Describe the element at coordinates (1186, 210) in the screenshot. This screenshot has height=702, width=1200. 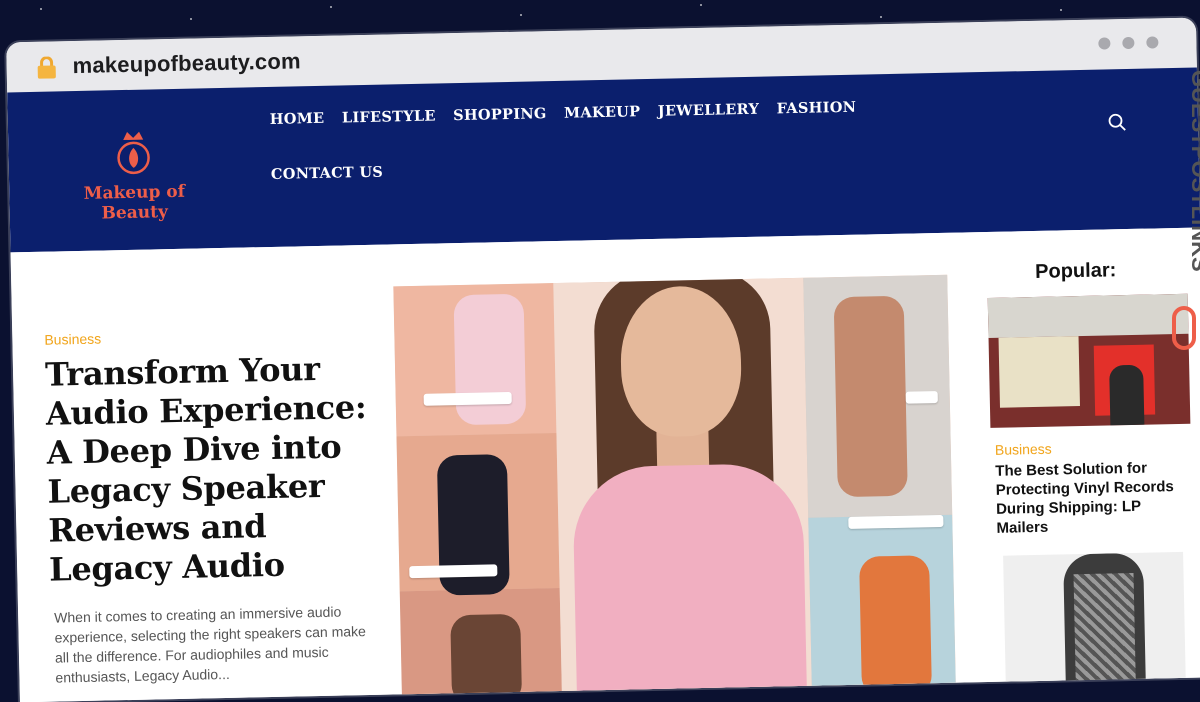
I see `guestpostlinks-watermark: GUESTPOSTLINKS` at that location.